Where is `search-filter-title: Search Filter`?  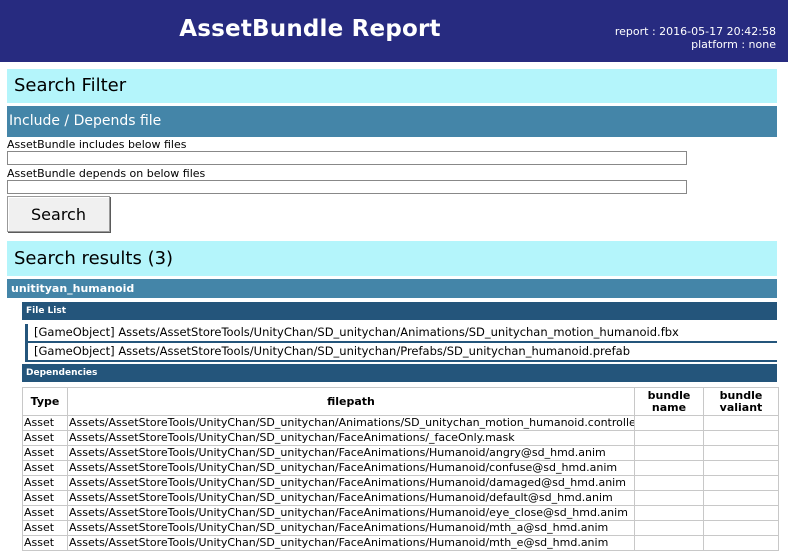 search-filter-title: Search Filter is located at coordinates (392, 86).